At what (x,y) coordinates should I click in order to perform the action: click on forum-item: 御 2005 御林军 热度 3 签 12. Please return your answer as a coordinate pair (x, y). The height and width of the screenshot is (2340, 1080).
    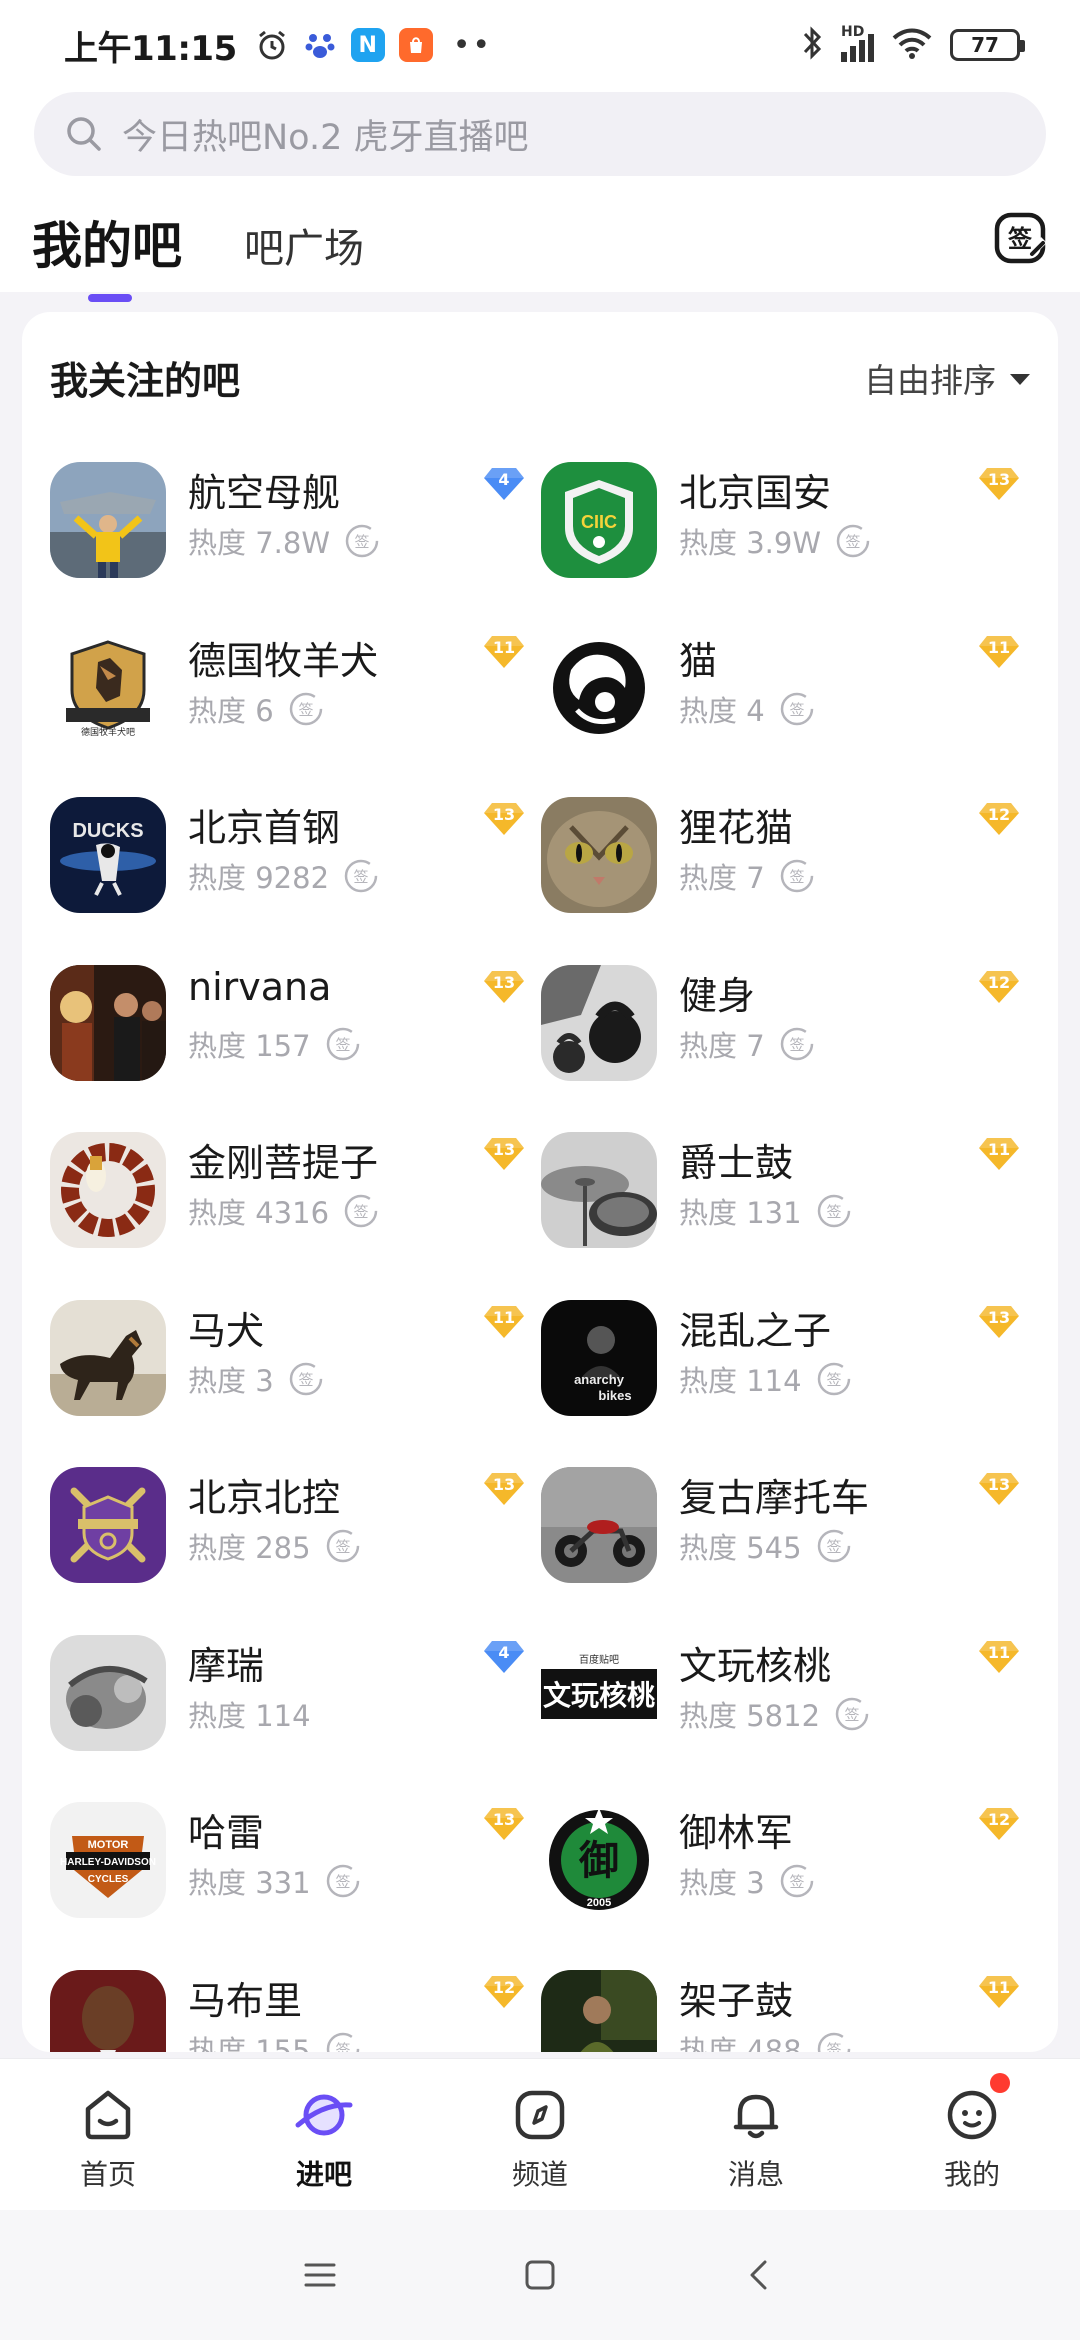
    Looking at the image, I should click on (799, 1876).